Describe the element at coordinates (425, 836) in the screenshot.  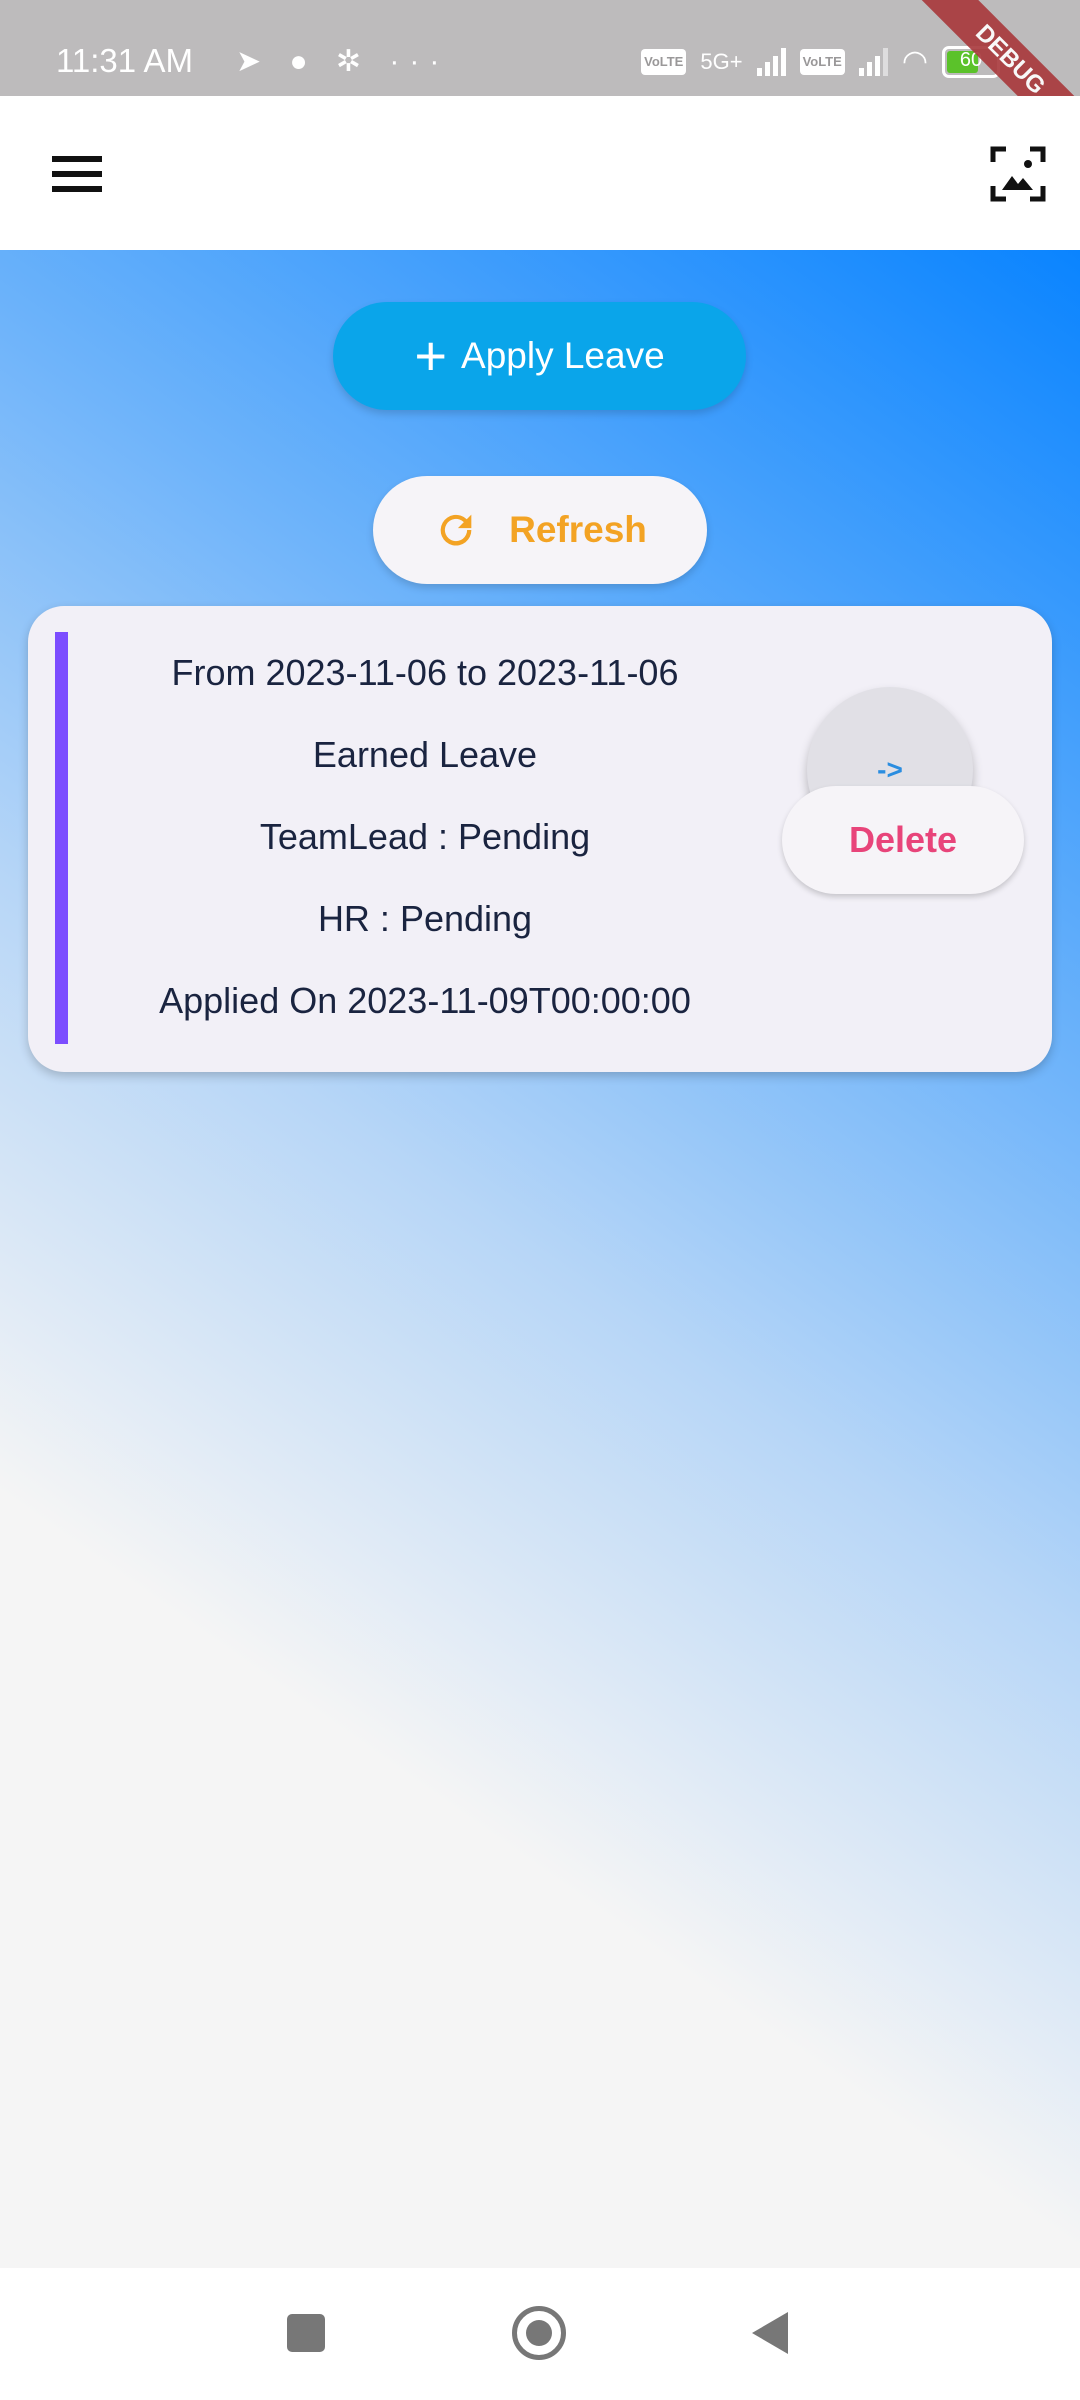
I see `teamlead-status: TeamLead : Pending` at that location.